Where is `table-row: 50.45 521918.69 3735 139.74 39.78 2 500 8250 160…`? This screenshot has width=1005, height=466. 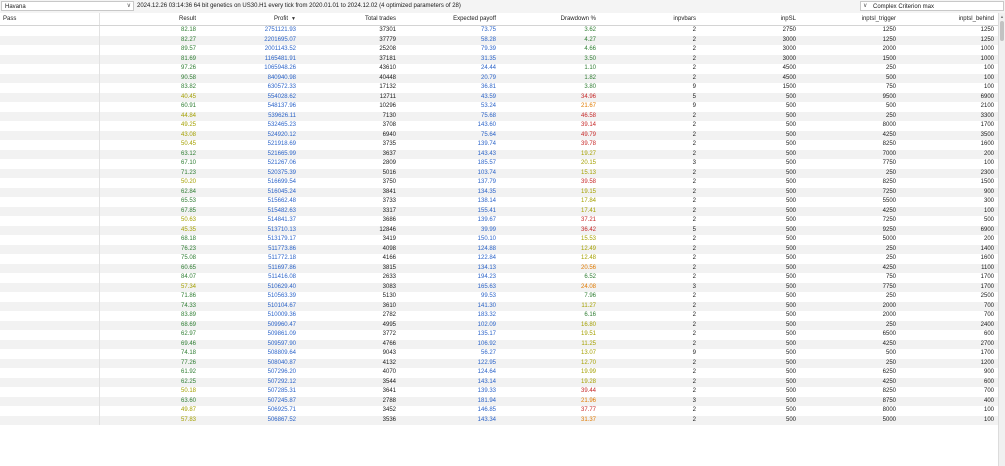 table-row: 50.45 521918.69 3735 139.74 39.78 2 500 8250 160… is located at coordinates (499, 145).